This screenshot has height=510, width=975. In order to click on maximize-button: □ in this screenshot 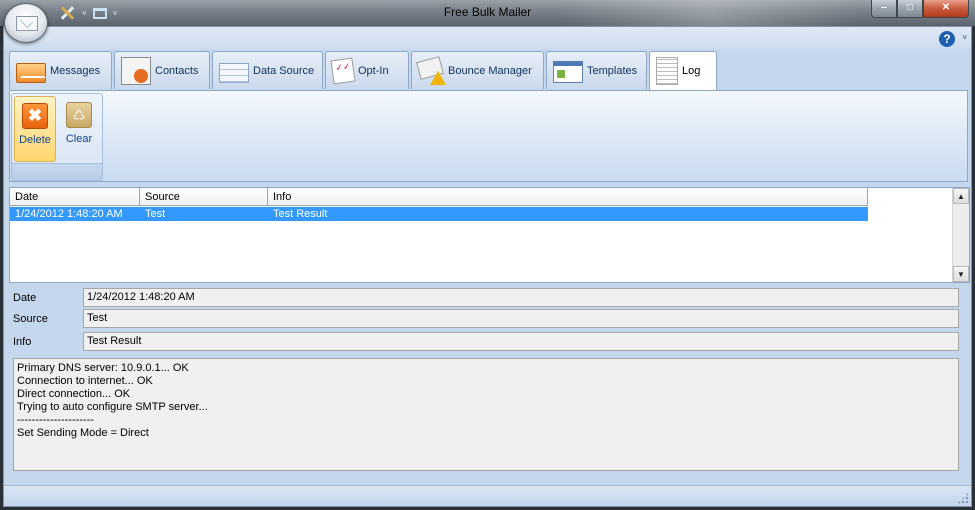, I will do `click(910, 9)`.